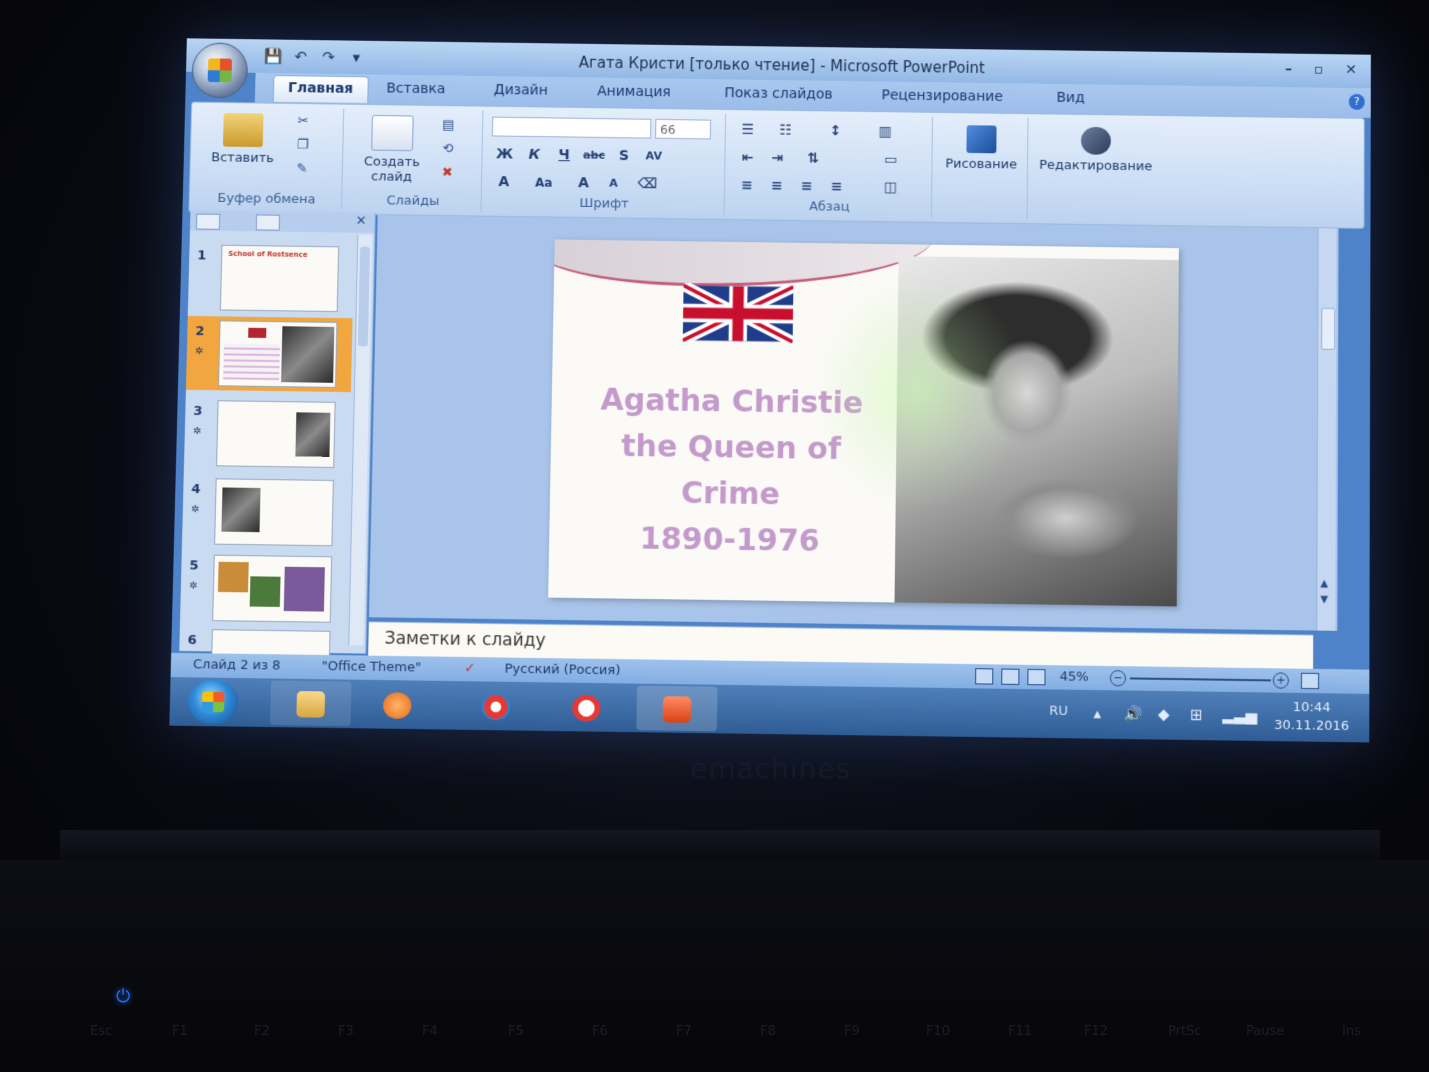 The width and height of the screenshot is (1429, 1072). I want to click on align-text-button: ▭, so click(891, 160).